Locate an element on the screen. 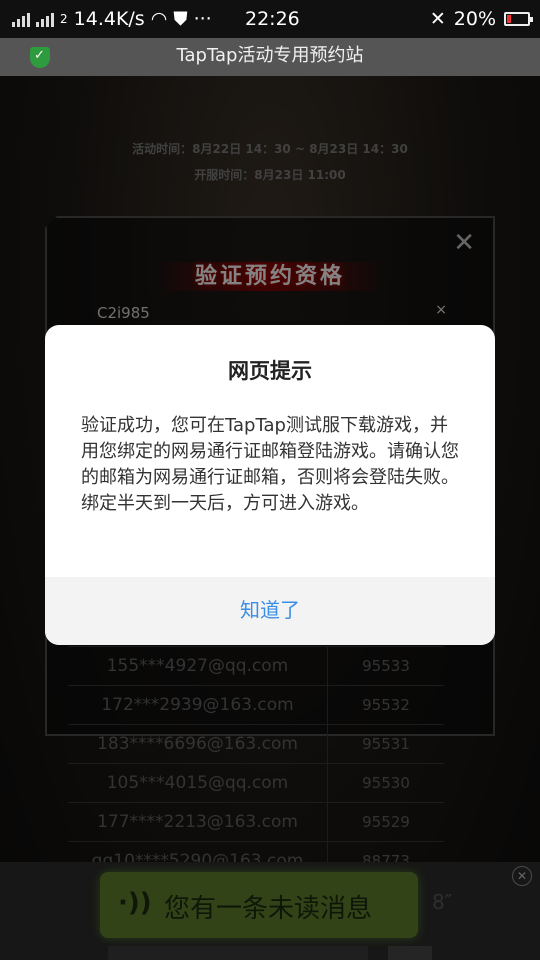 This screenshot has width=540, height=960. ok-button: 知道了 is located at coordinates (270, 611).